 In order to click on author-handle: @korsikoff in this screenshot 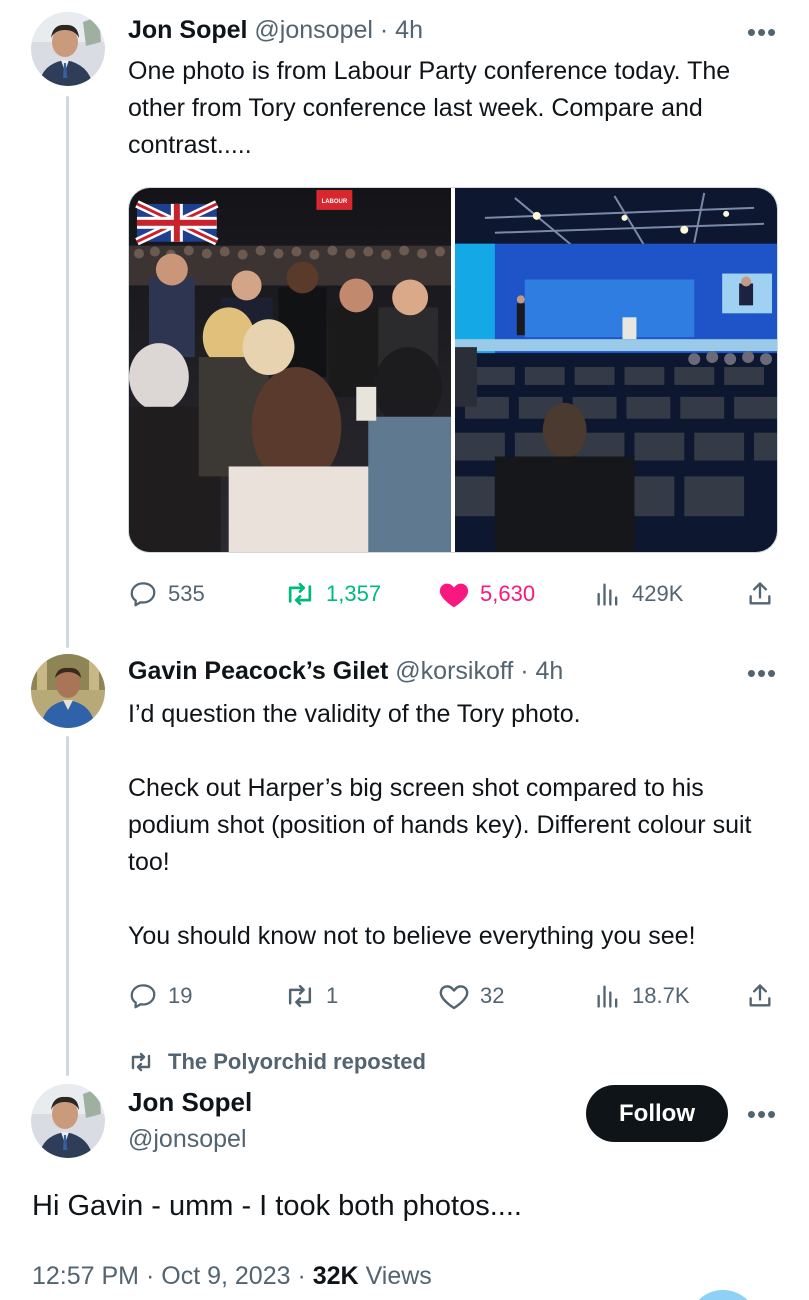, I will do `click(454, 671)`.